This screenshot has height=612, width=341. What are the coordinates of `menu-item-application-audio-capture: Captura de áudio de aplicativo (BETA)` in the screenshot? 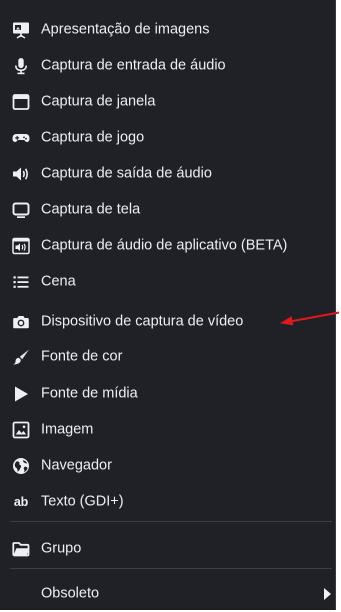 It's located at (167, 246).